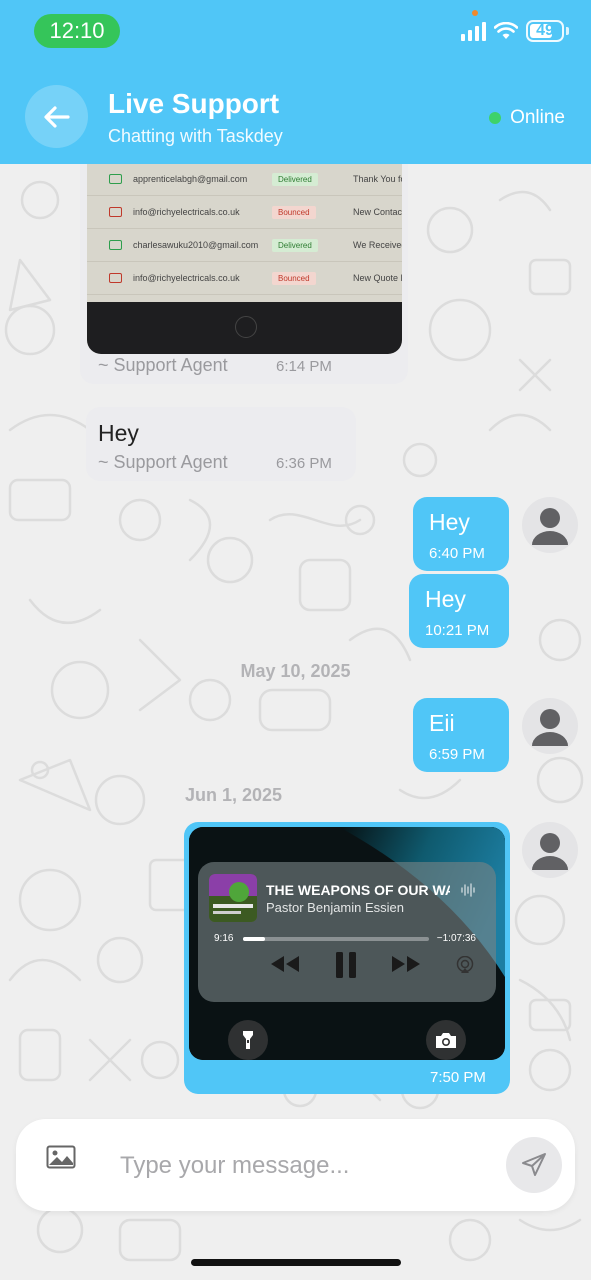  I want to click on photo-email: charlesawuku2010@gmail.com, so click(196, 245).